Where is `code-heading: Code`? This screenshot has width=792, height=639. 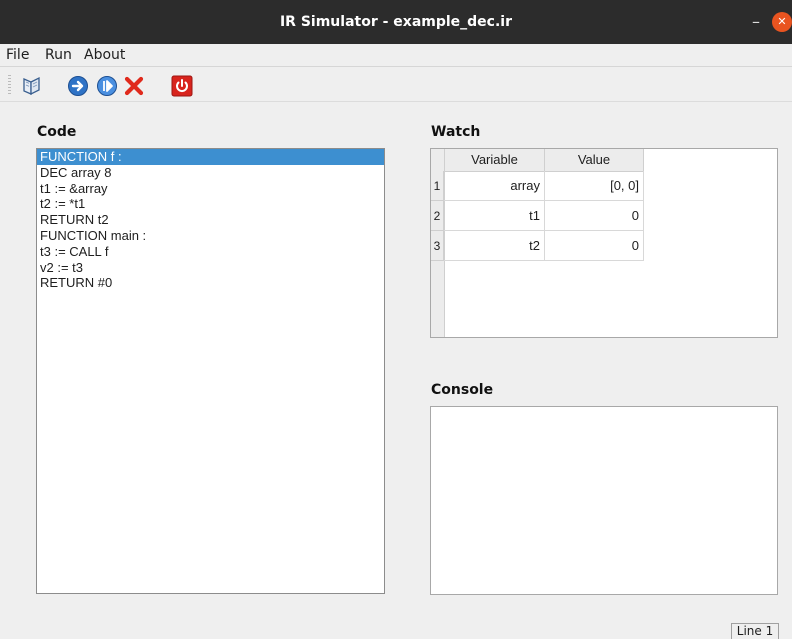 code-heading: Code is located at coordinates (57, 132).